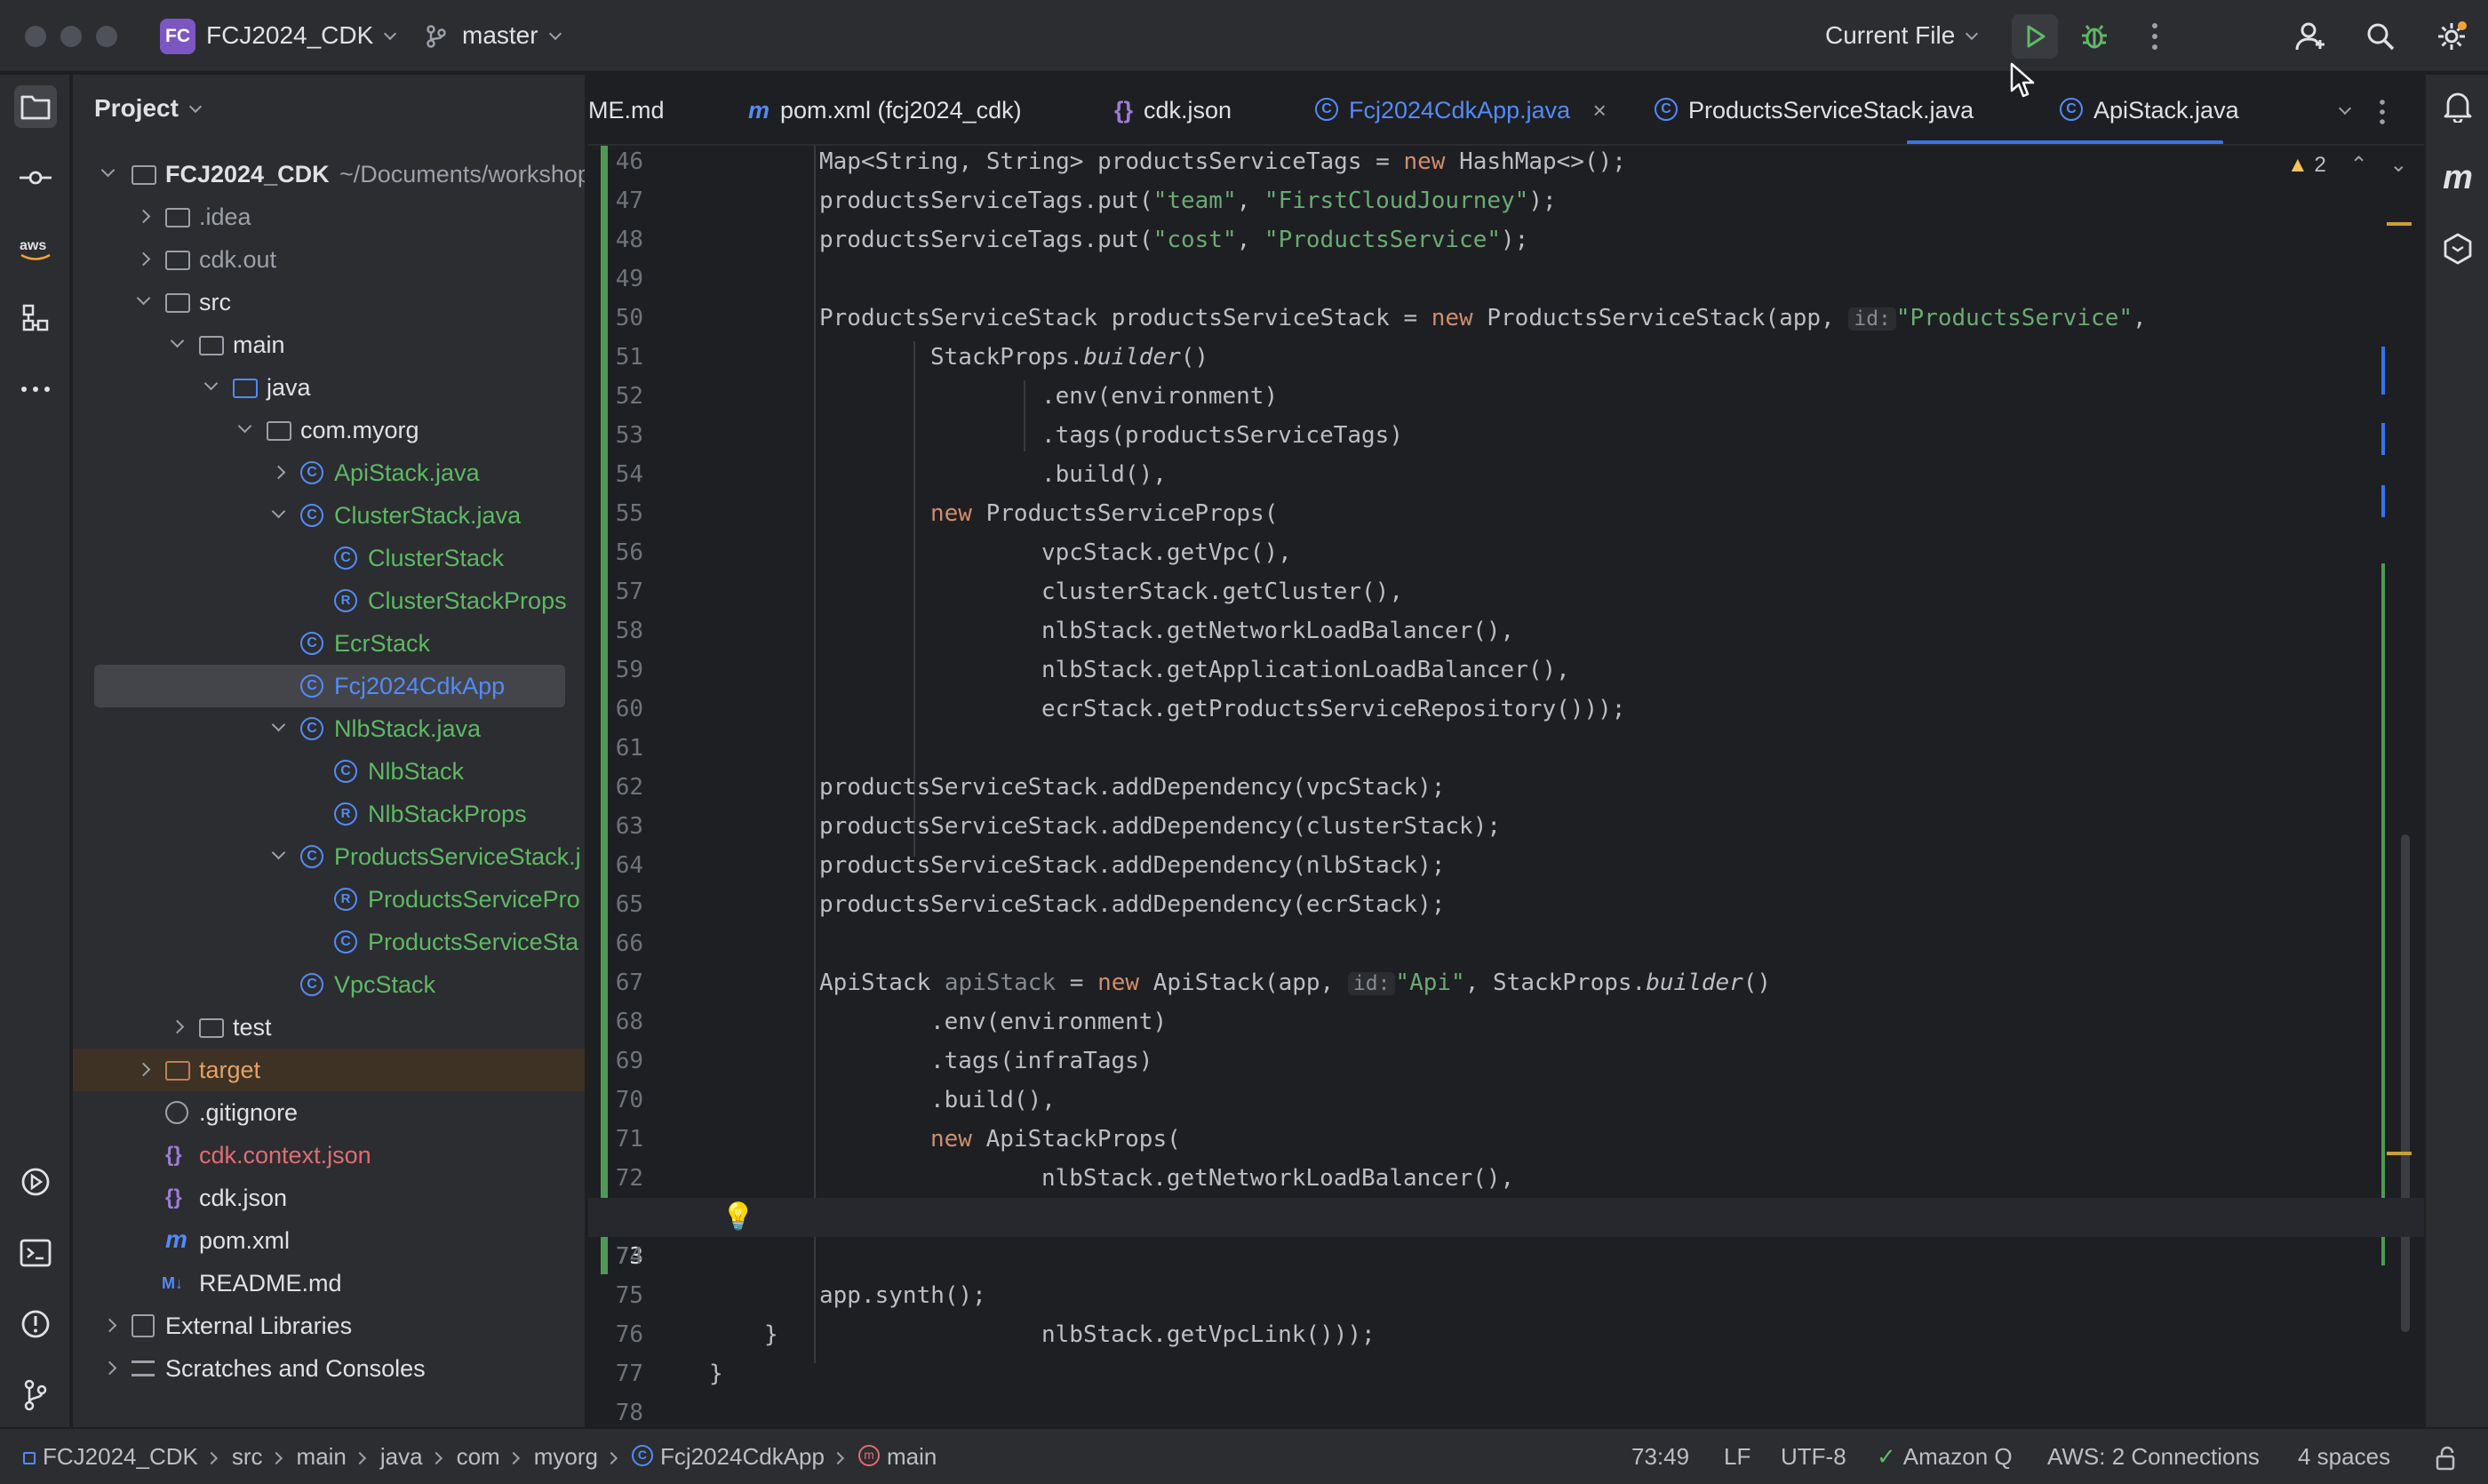 This screenshot has width=2488, height=1484. Describe the element at coordinates (1506, 1022) in the screenshot. I see `code-line: 68 .env(environment)` at that location.